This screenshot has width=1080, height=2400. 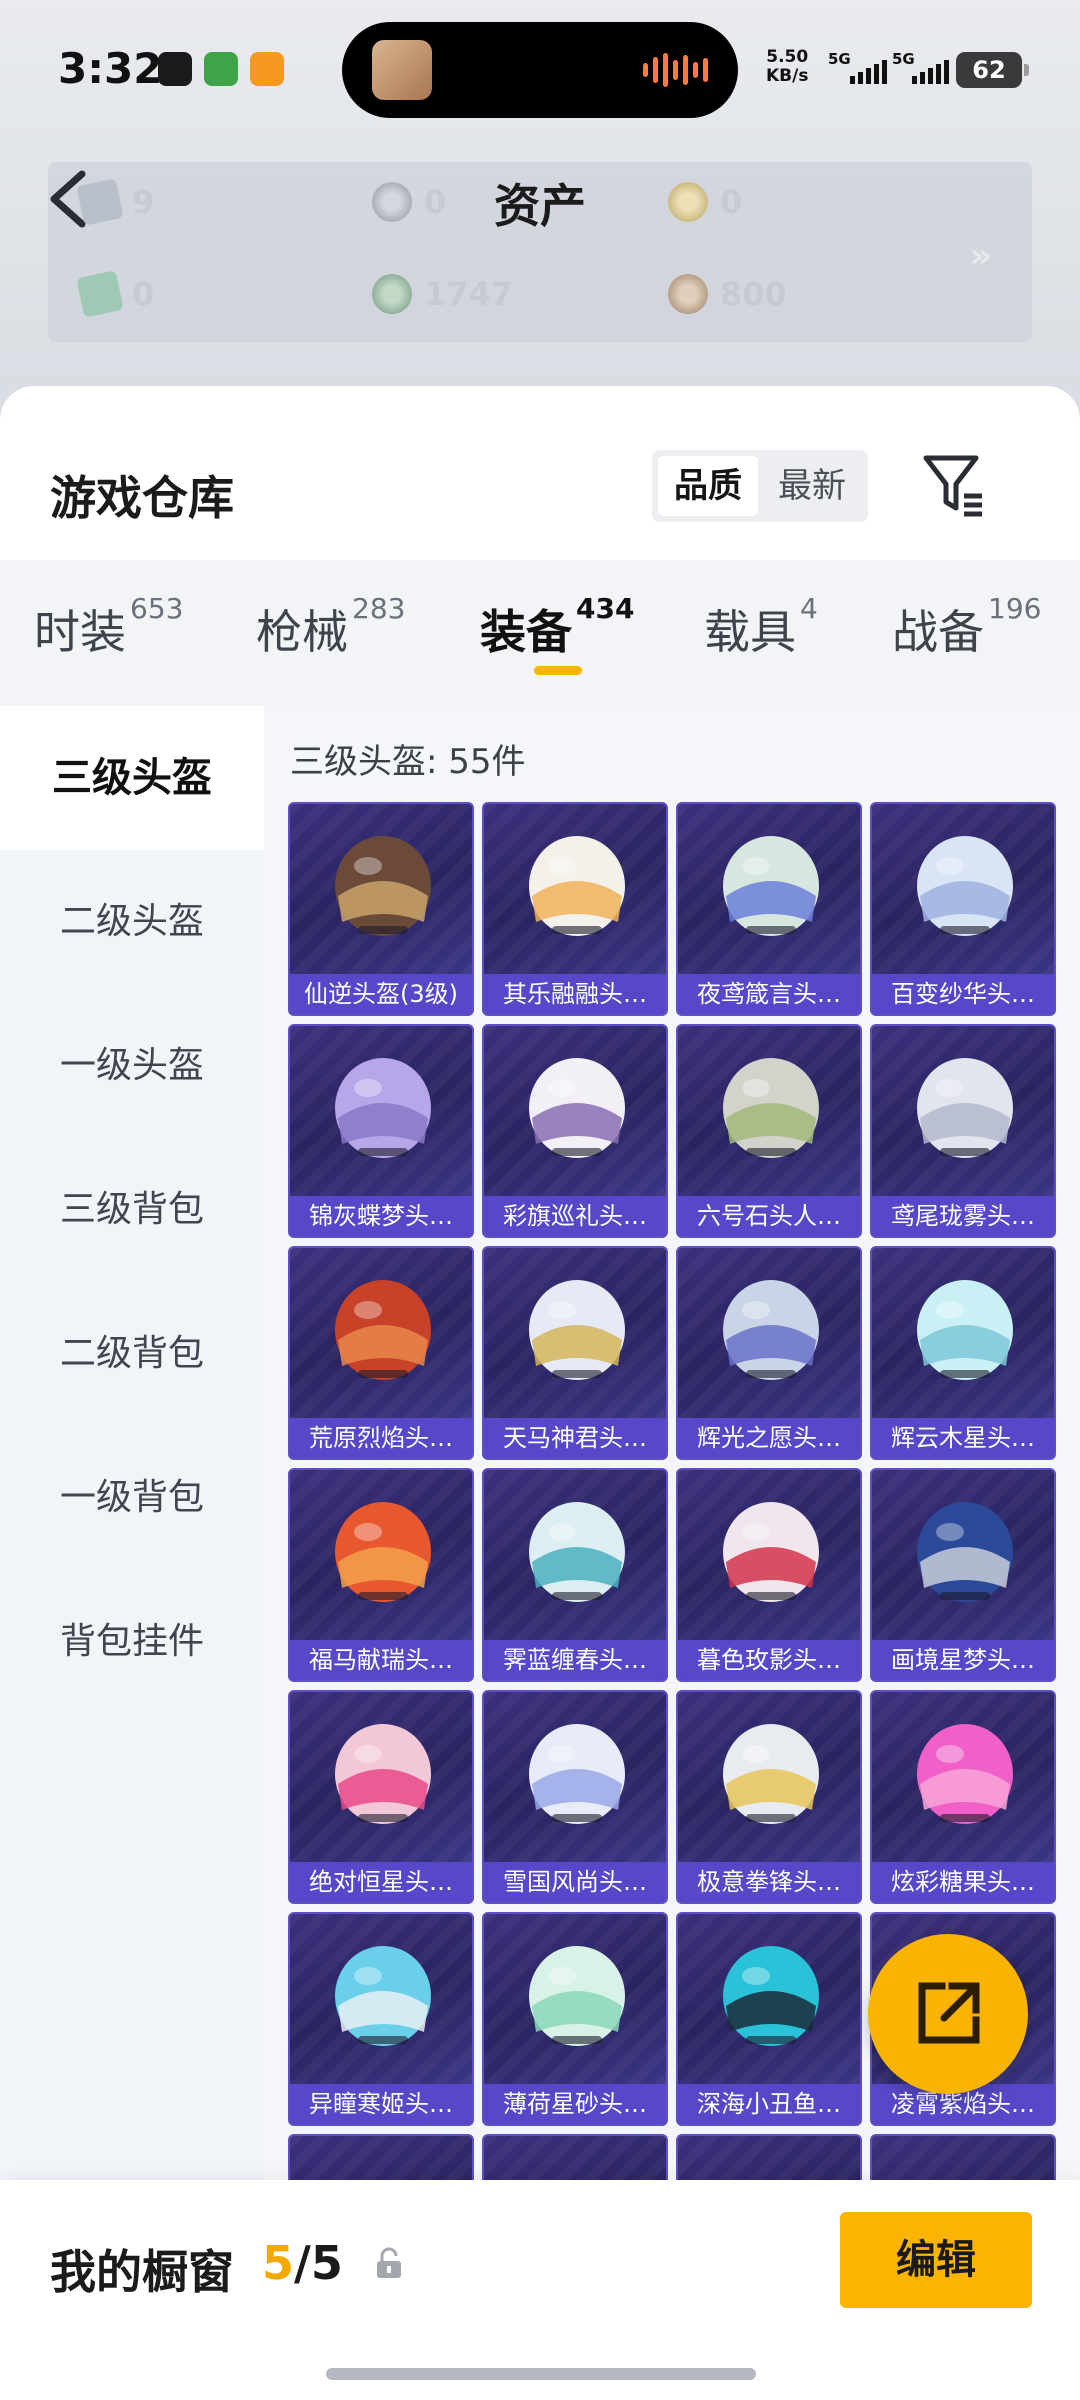 I want to click on tab-fashion: 时装 653, so click(x=108, y=627).